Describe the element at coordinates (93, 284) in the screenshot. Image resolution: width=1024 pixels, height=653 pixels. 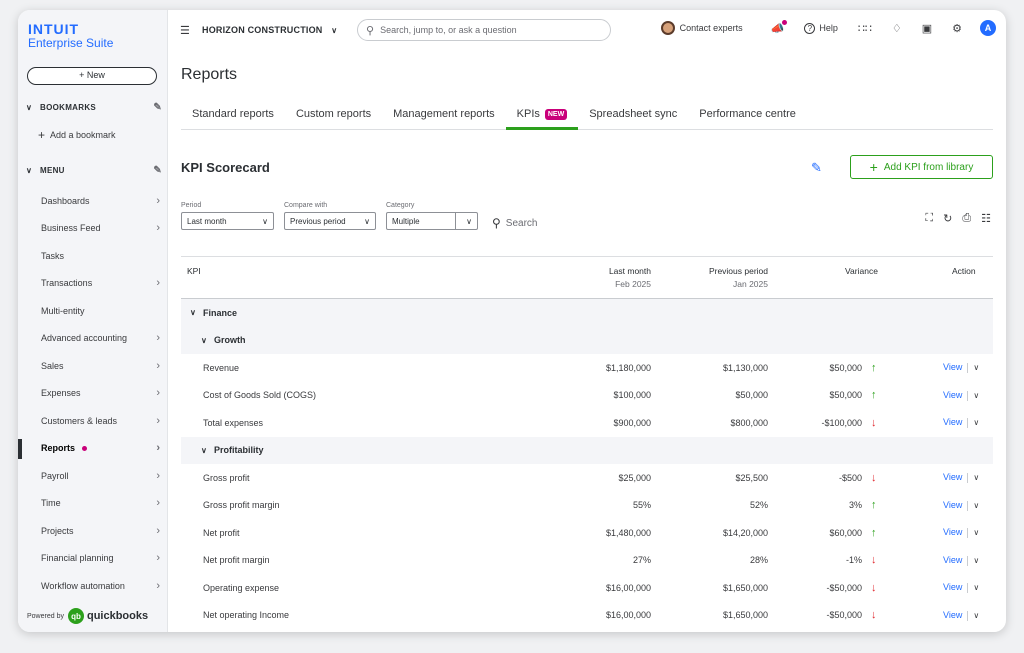
I see `sidebar-item-transactions: Transactions ›` at that location.